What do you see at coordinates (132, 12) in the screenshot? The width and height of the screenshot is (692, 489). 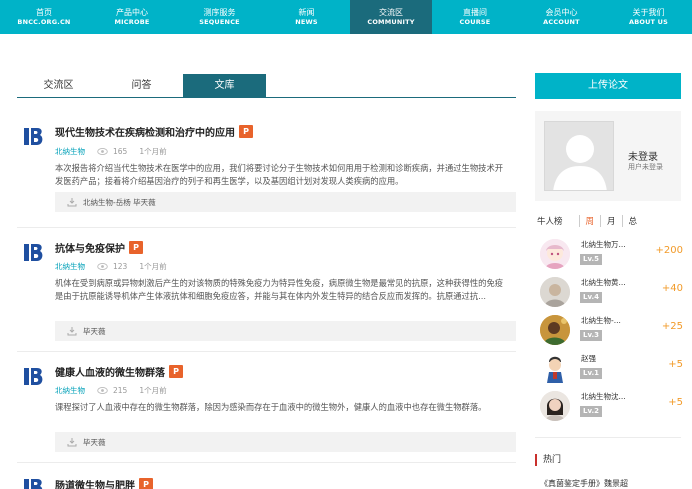 I see `nav-item-label: 产品中心` at bounding box center [132, 12].